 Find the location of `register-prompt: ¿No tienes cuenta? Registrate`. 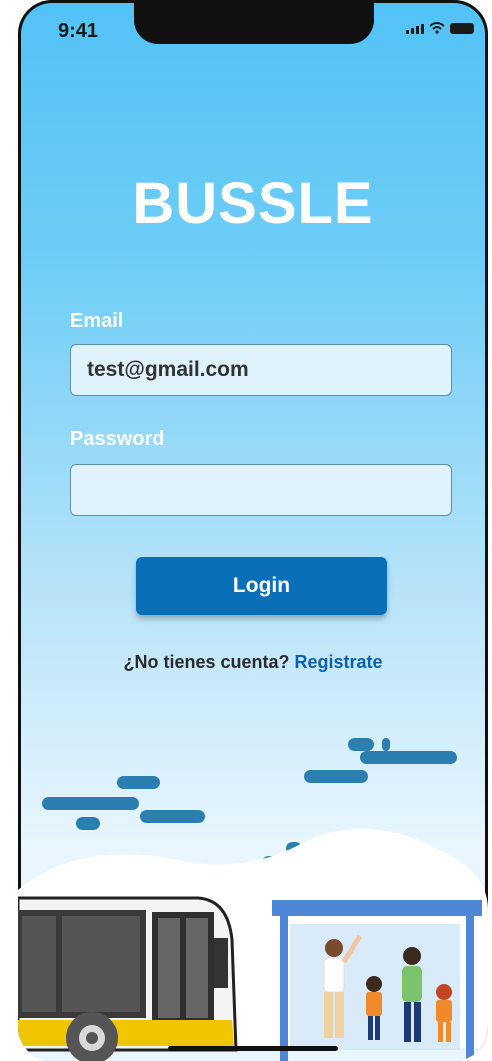

register-prompt: ¿No tienes cuenta? Registrate is located at coordinates (253, 662).